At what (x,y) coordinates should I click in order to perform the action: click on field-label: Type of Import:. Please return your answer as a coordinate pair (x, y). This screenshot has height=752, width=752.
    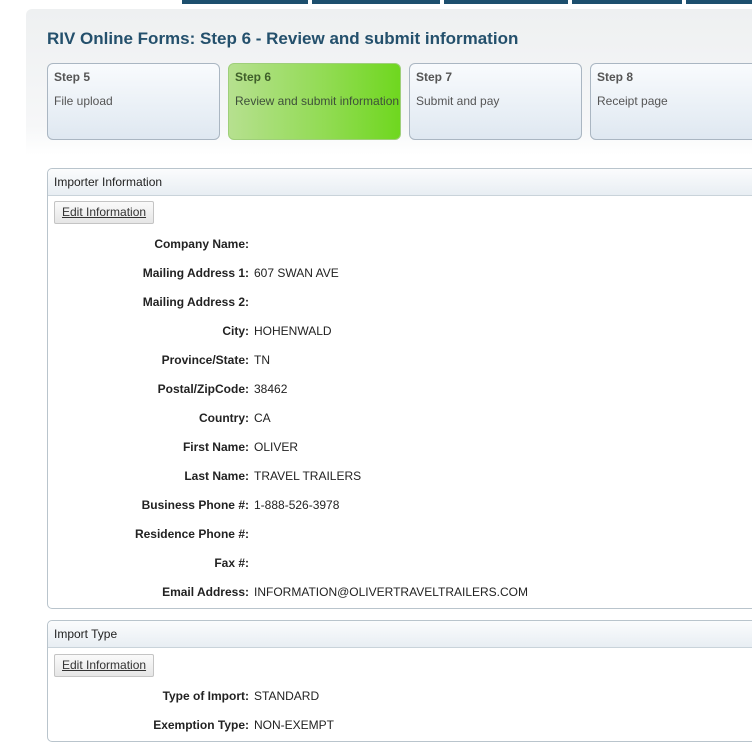
    Looking at the image, I should click on (205, 696).